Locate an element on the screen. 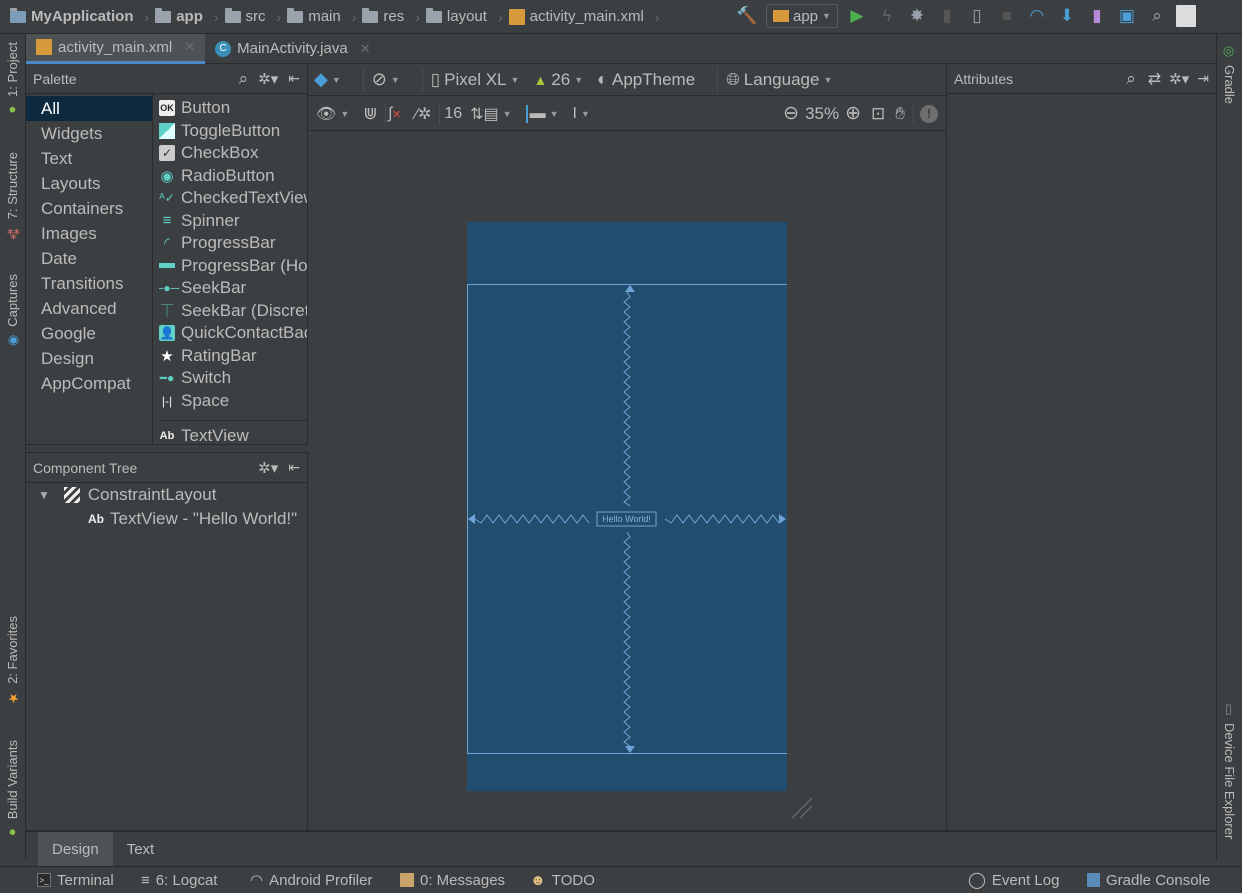 The width and height of the screenshot is (1242, 893). widget-togglebutton: ToggleButton is located at coordinates (233, 131).